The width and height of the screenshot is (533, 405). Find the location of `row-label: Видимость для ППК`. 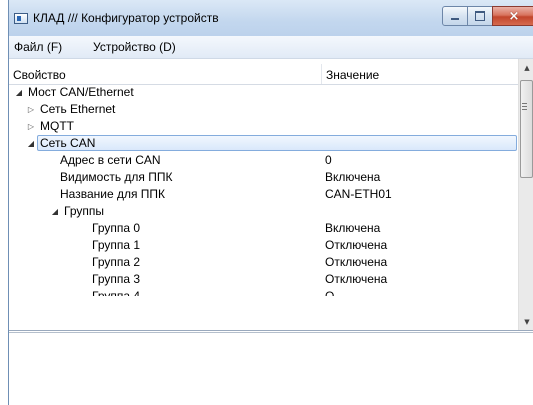

row-label: Видимость для ППК is located at coordinates (116, 177).